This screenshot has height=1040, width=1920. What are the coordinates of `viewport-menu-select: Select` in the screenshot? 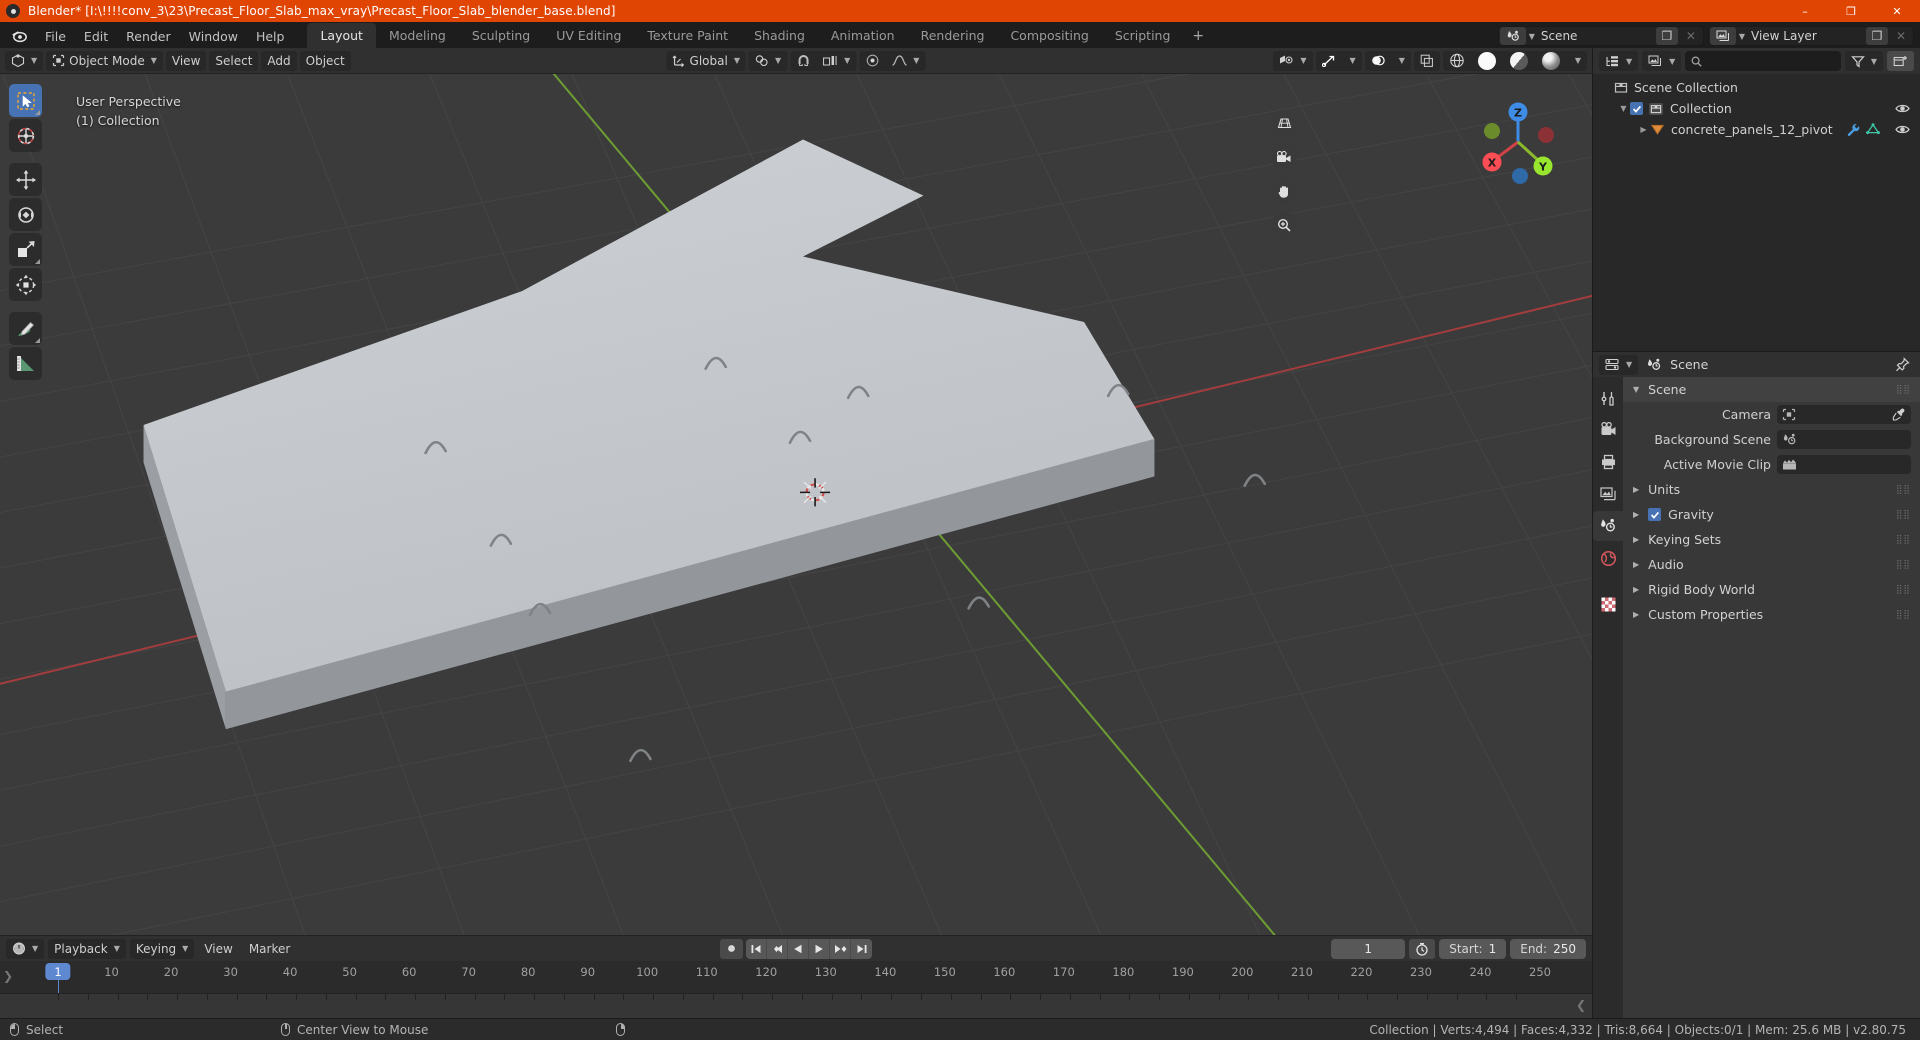 It's located at (234, 60).